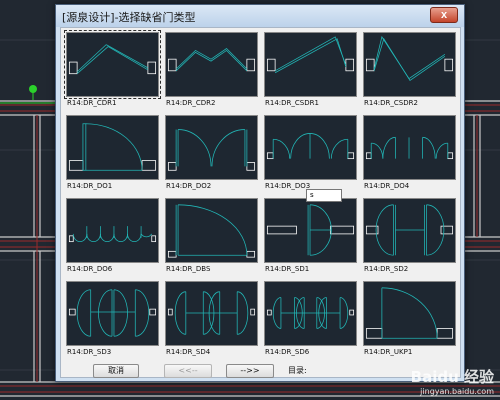 The height and width of the screenshot is (400, 500). I want to click on thumbnail-label: R14:DR_DO2, so click(189, 186).